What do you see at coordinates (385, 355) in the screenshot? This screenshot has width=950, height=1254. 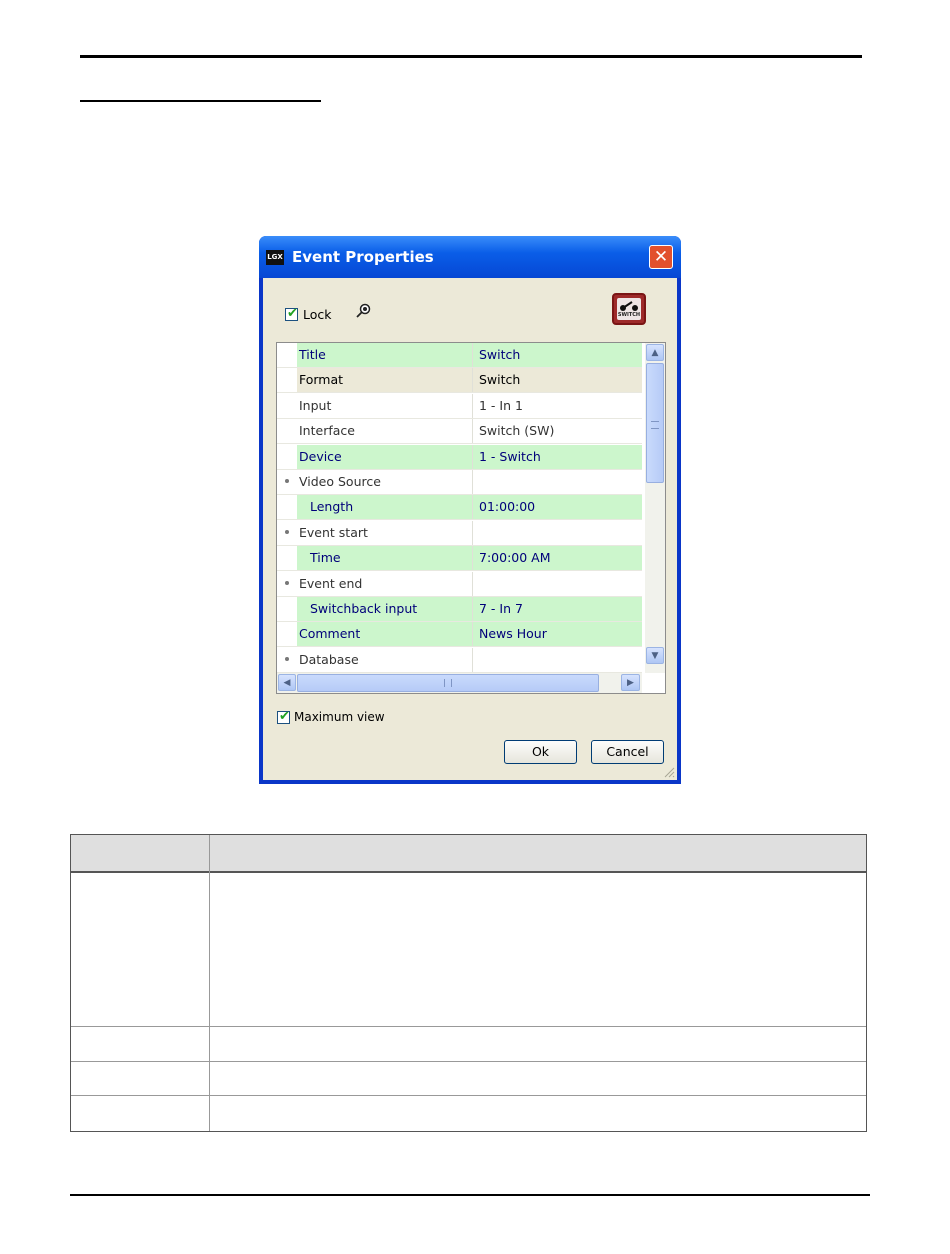 I see `property-name: Title` at bounding box center [385, 355].